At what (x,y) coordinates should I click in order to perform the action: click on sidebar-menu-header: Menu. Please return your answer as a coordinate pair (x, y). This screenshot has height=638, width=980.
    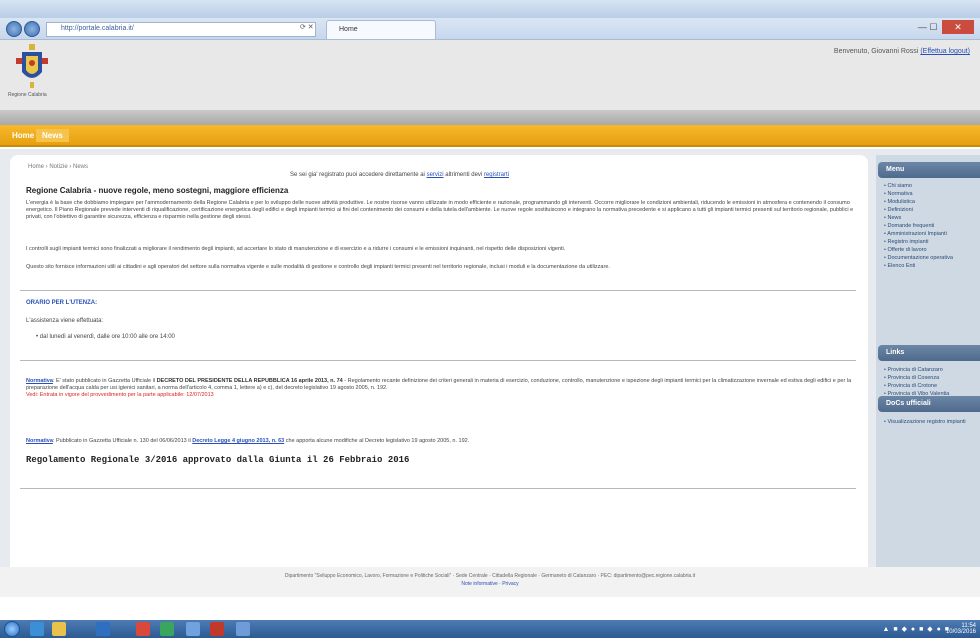
    Looking at the image, I should click on (929, 170).